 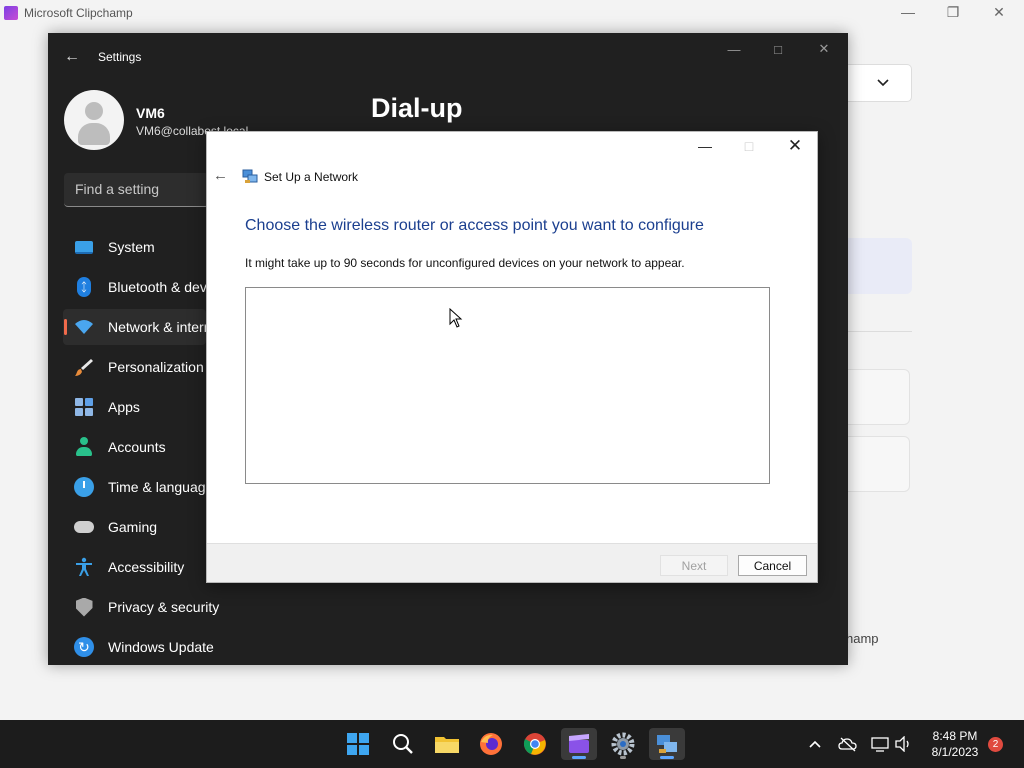 I want to click on next-button: Next, so click(x=694, y=565).